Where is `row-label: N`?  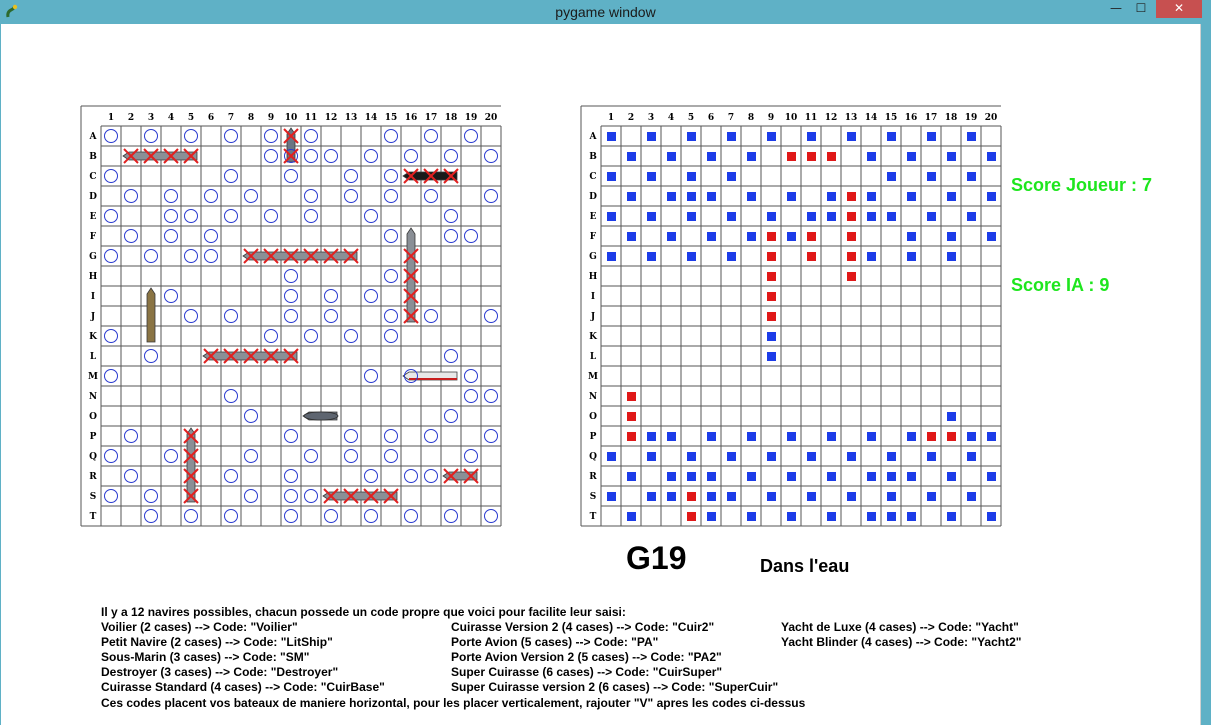
row-label: N is located at coordinates (593, 397).